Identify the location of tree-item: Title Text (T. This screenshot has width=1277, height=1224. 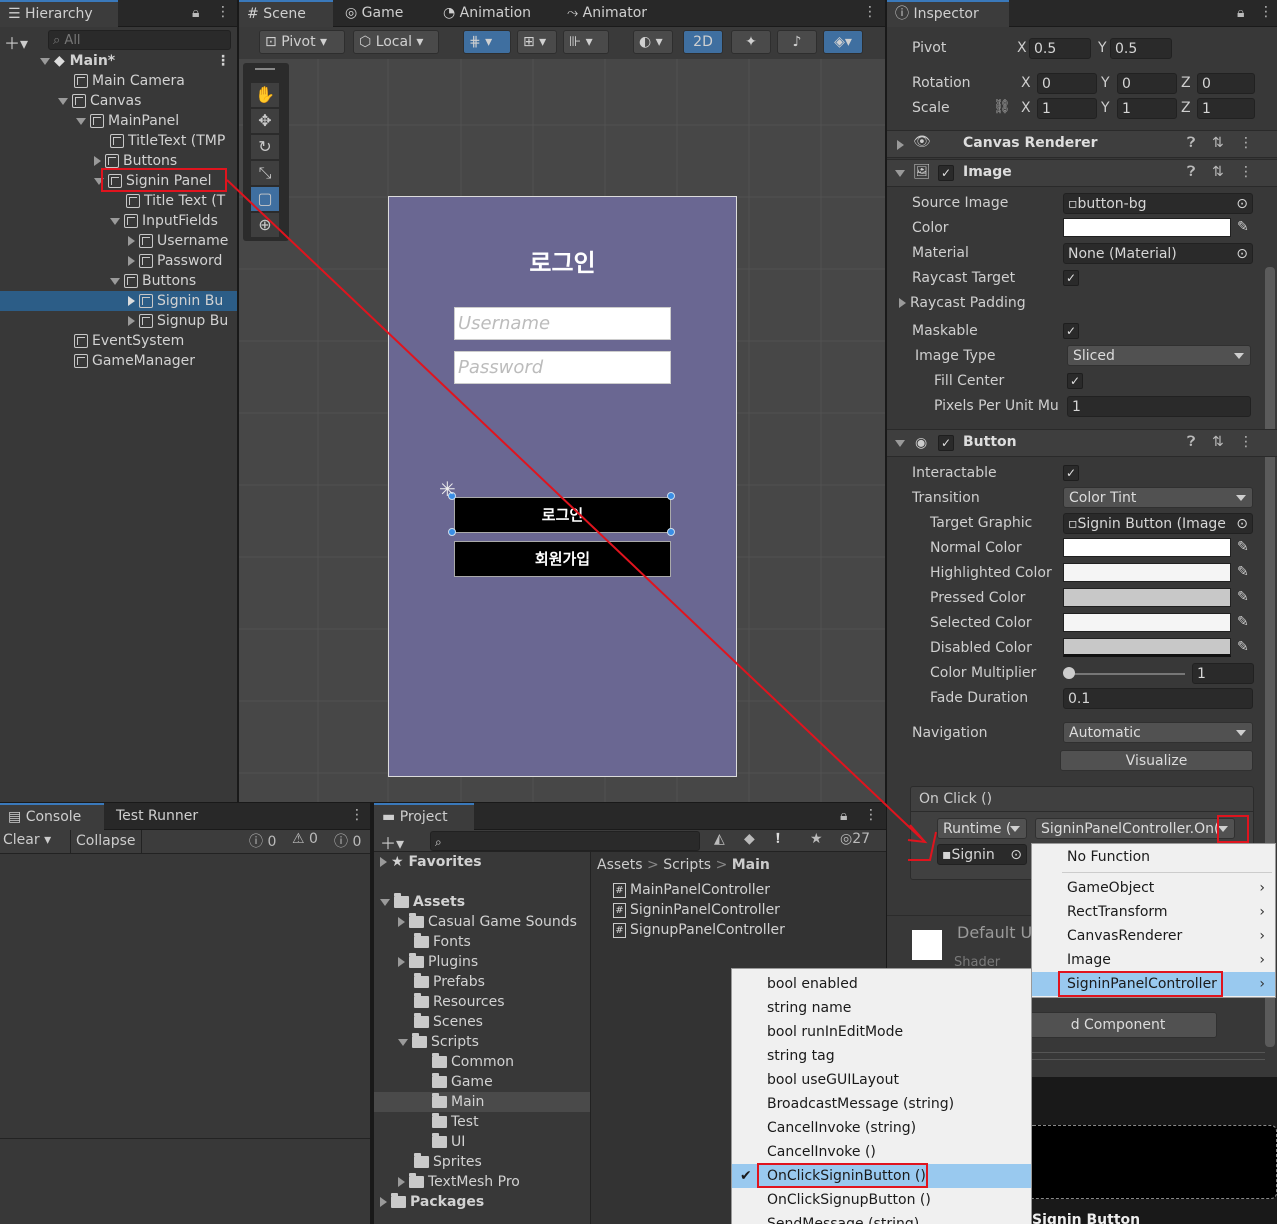
(118, 201).